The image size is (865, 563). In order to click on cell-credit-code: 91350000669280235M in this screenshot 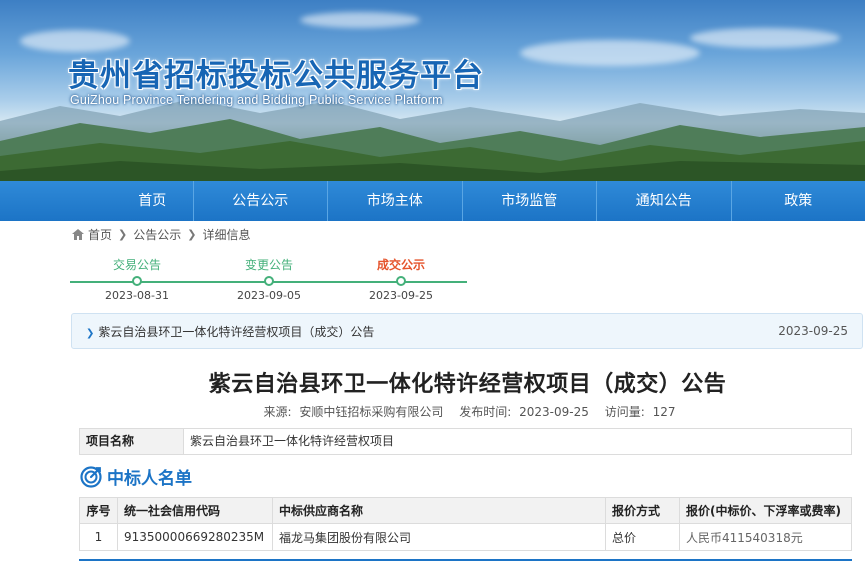, I will do `click(195, 537)`.